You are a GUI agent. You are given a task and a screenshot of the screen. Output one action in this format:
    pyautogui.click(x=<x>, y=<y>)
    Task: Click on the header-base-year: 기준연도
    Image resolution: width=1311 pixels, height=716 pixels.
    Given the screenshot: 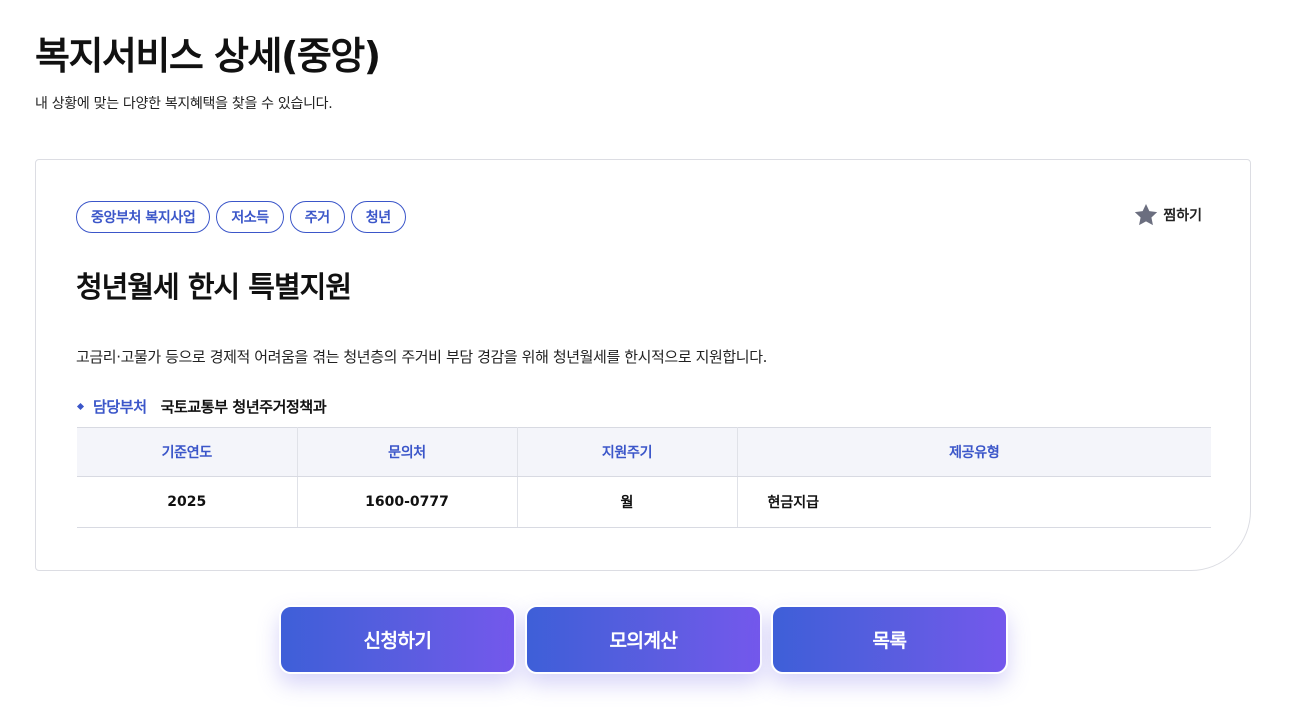 What is the action you would take?
    pyautogui.click(x=187, y=452)
    